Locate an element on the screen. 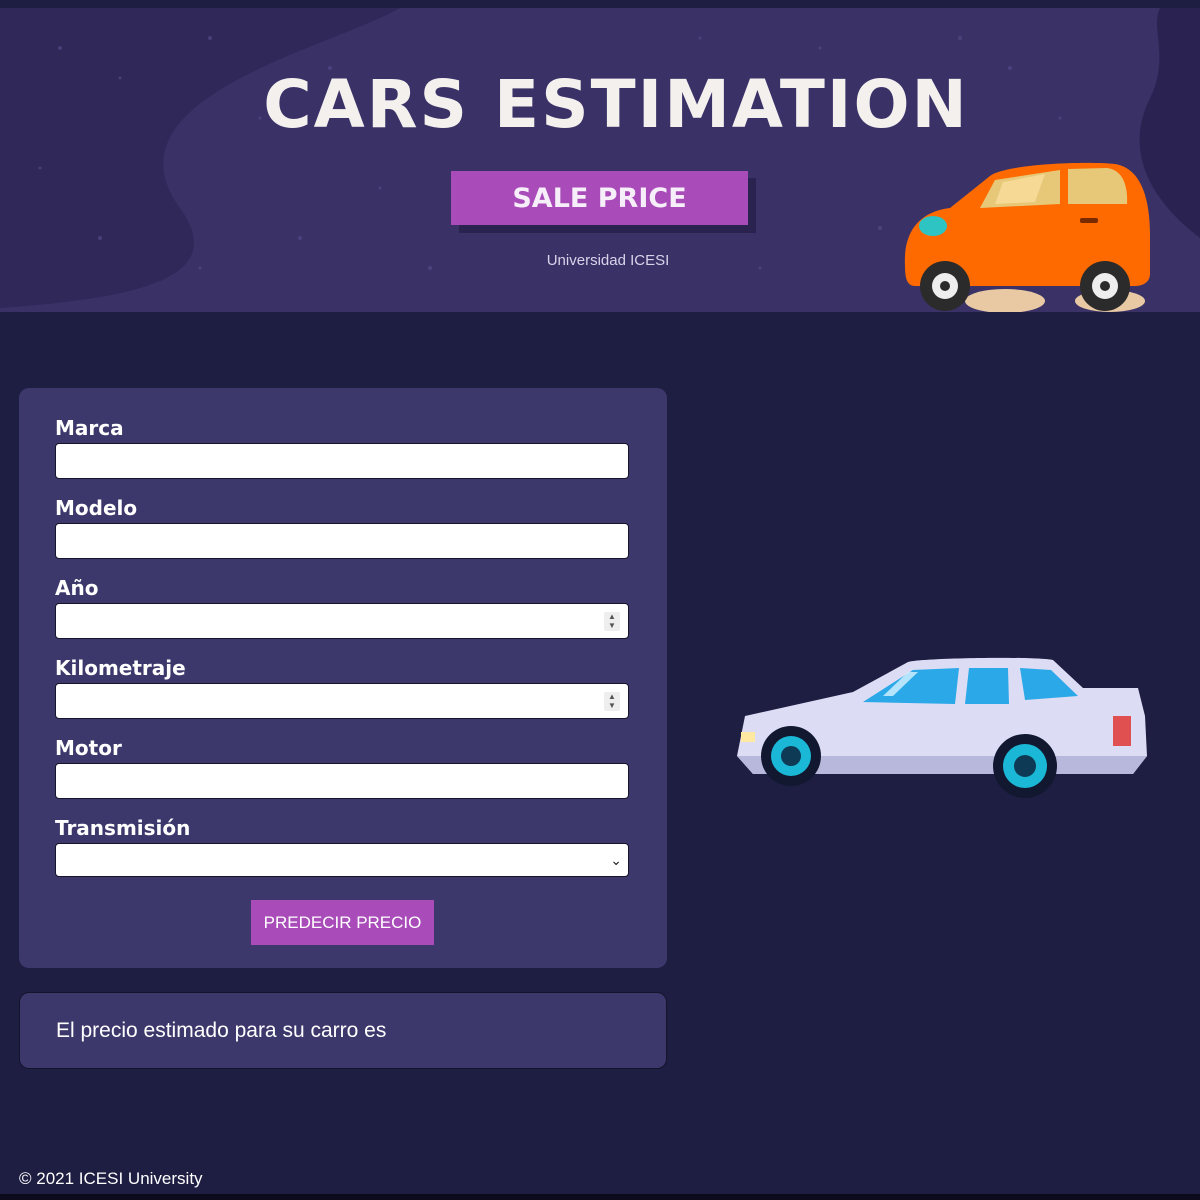 Image resolution: width=1200 pixels, height=1200 pixels. brand-label: Marca is located at coordinates (89, 428).